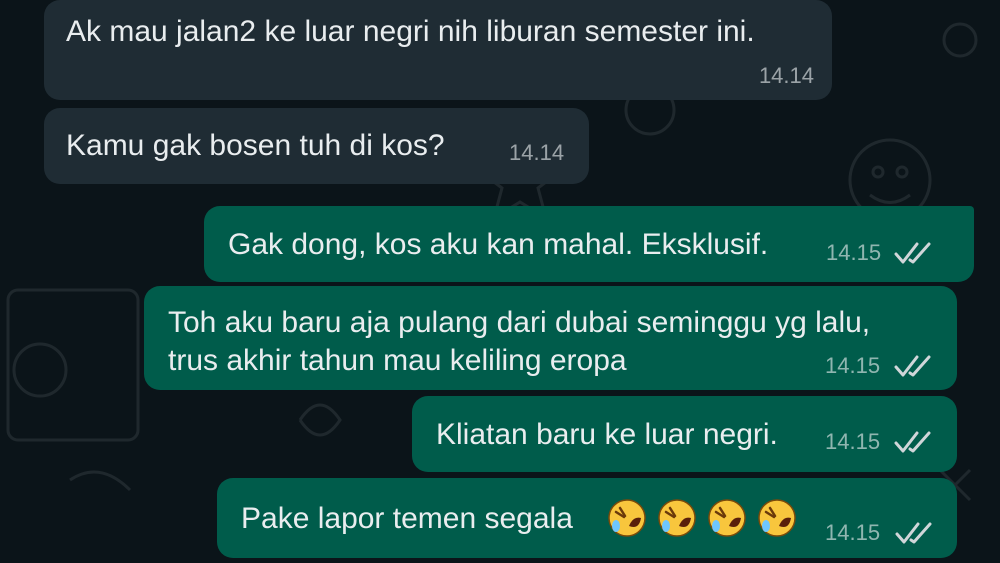 This screenshot has width=1000, height=563. I want to click on message-bubble-incoming: Kamu gak bosen tuh di kos? 14.14, so click(316, 146).